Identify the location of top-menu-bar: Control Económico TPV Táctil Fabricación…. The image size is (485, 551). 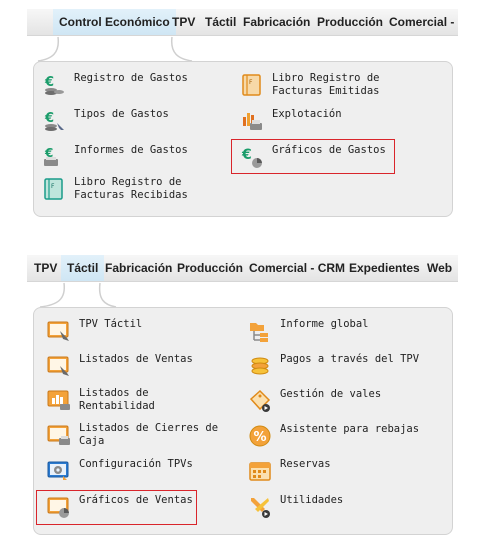
(242, 22).